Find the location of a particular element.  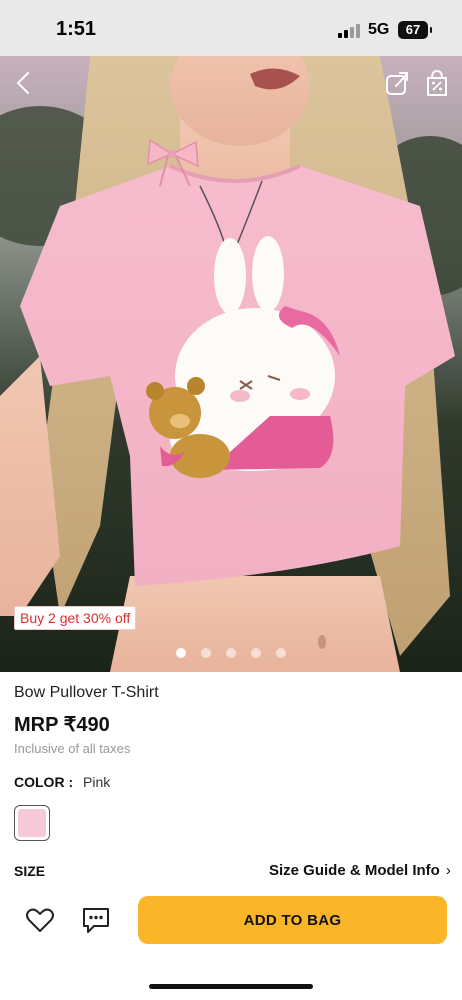

color-value: Pink is located at coordinates (97, 782).